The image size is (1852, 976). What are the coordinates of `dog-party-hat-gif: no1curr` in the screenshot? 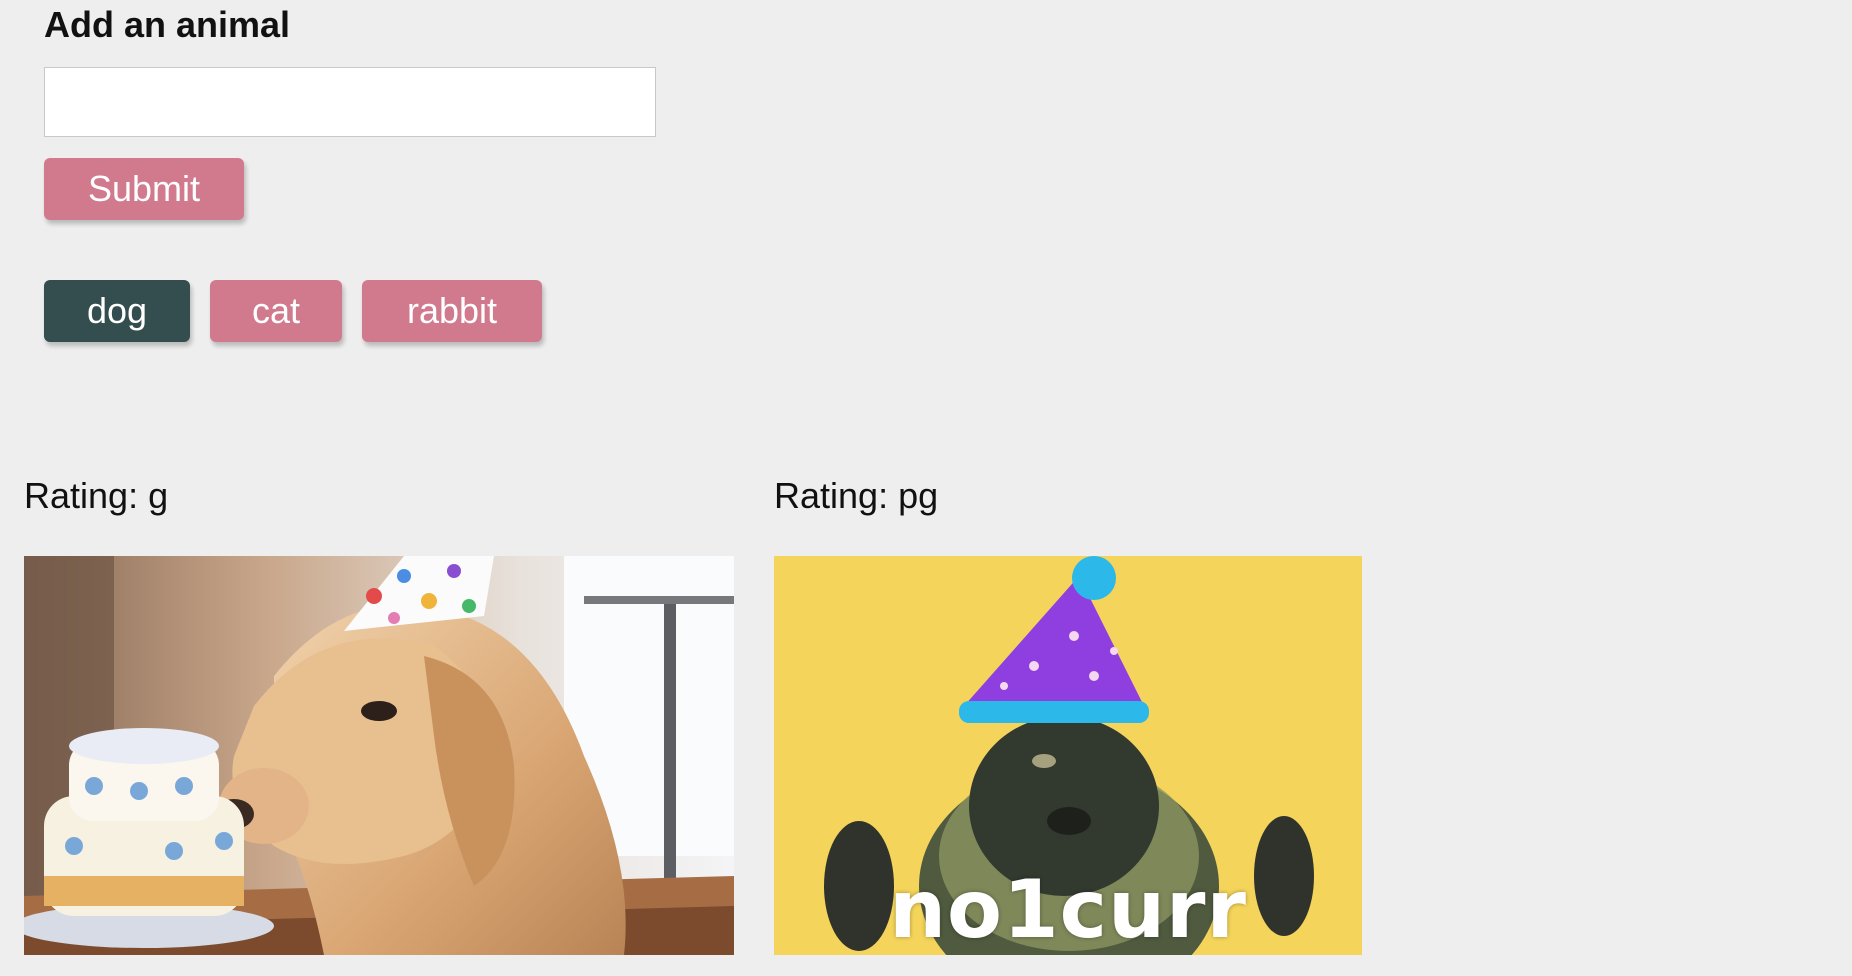 It's located at (1068, 755).